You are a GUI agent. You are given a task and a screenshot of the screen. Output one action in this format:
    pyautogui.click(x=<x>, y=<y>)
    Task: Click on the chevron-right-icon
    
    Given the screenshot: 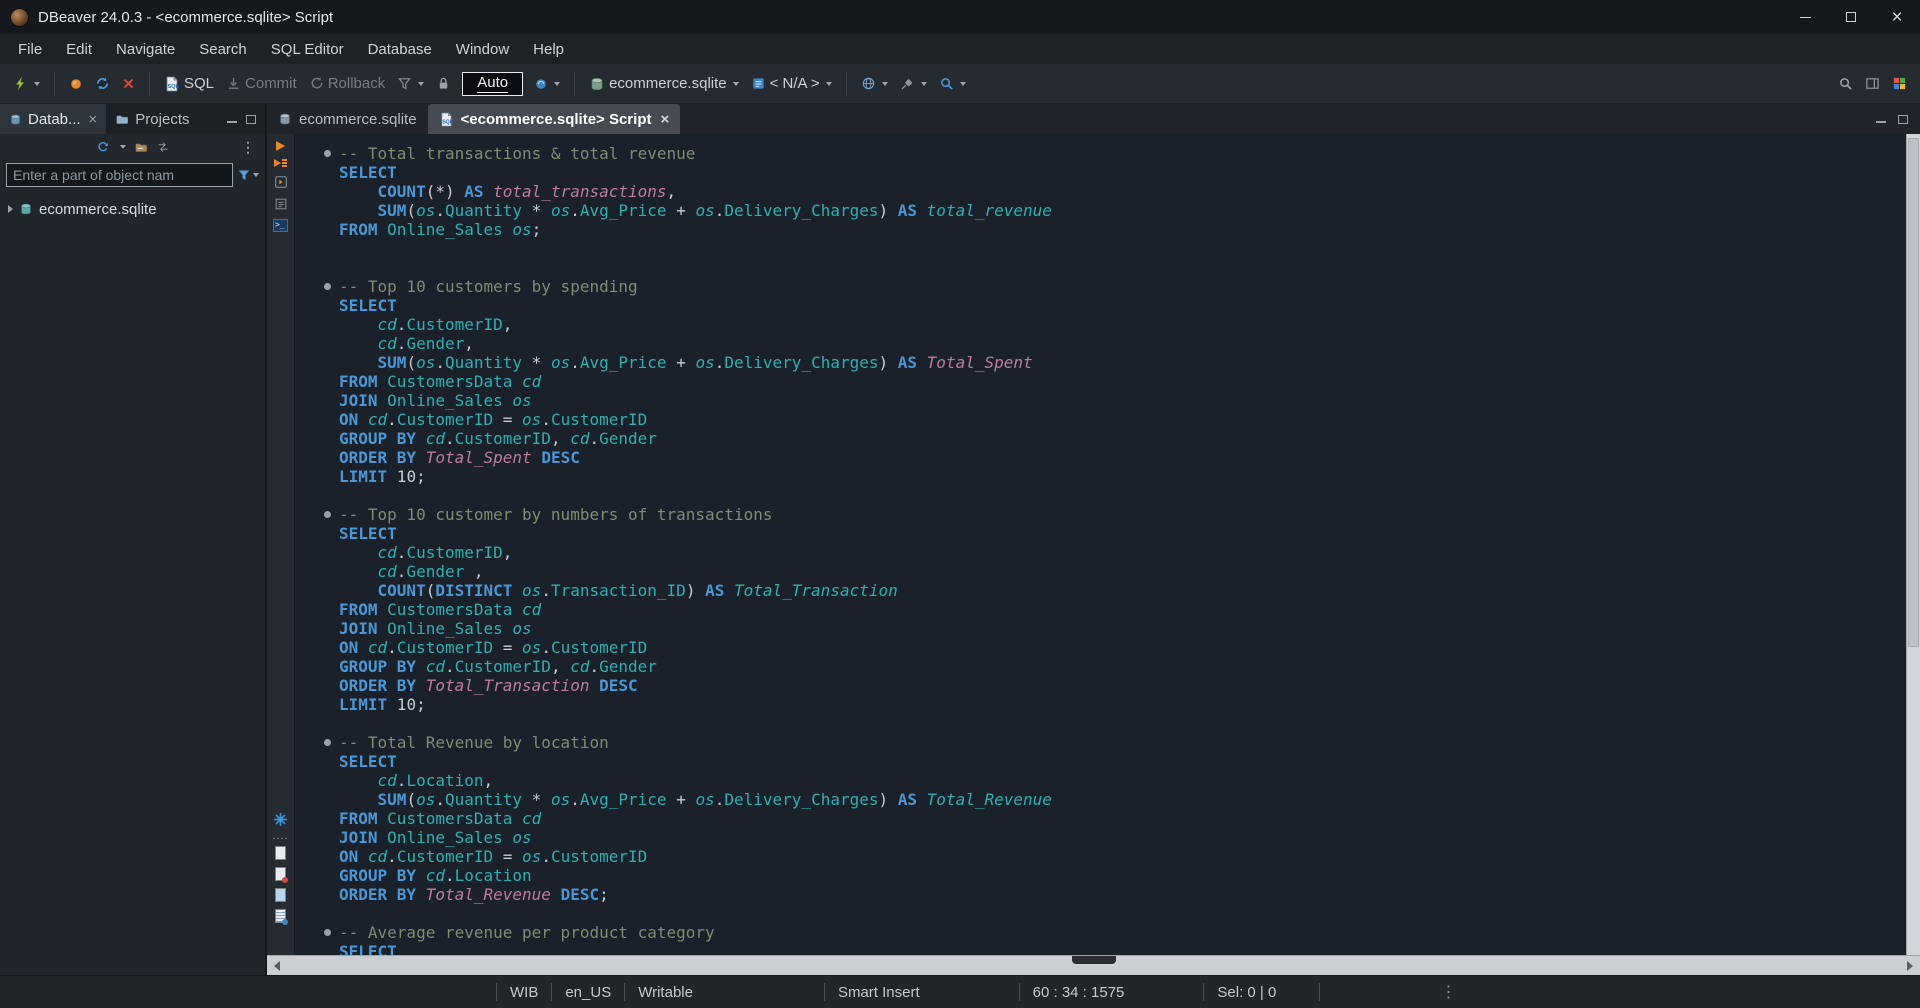 What is the action you would take?
    pyautogui.click(x=10, y=209)
    